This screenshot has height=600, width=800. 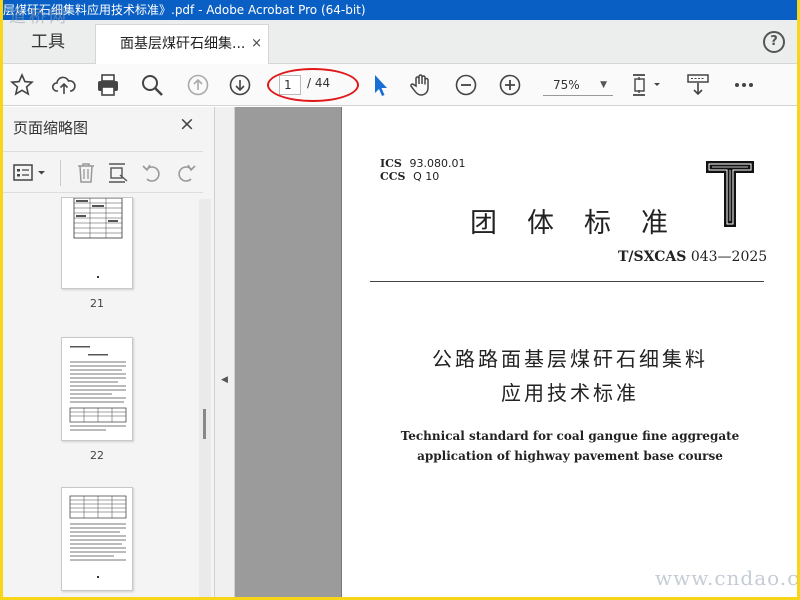 I want to click on help-icon: ?, so click(x=774, y=42).